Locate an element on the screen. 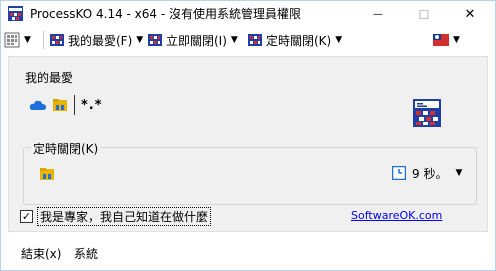 Image resolution: width=496 pixels, height=271 pixels. kill-now-menu-button: 立即關閉(I) ▼ is located at coordinates (192, 40).